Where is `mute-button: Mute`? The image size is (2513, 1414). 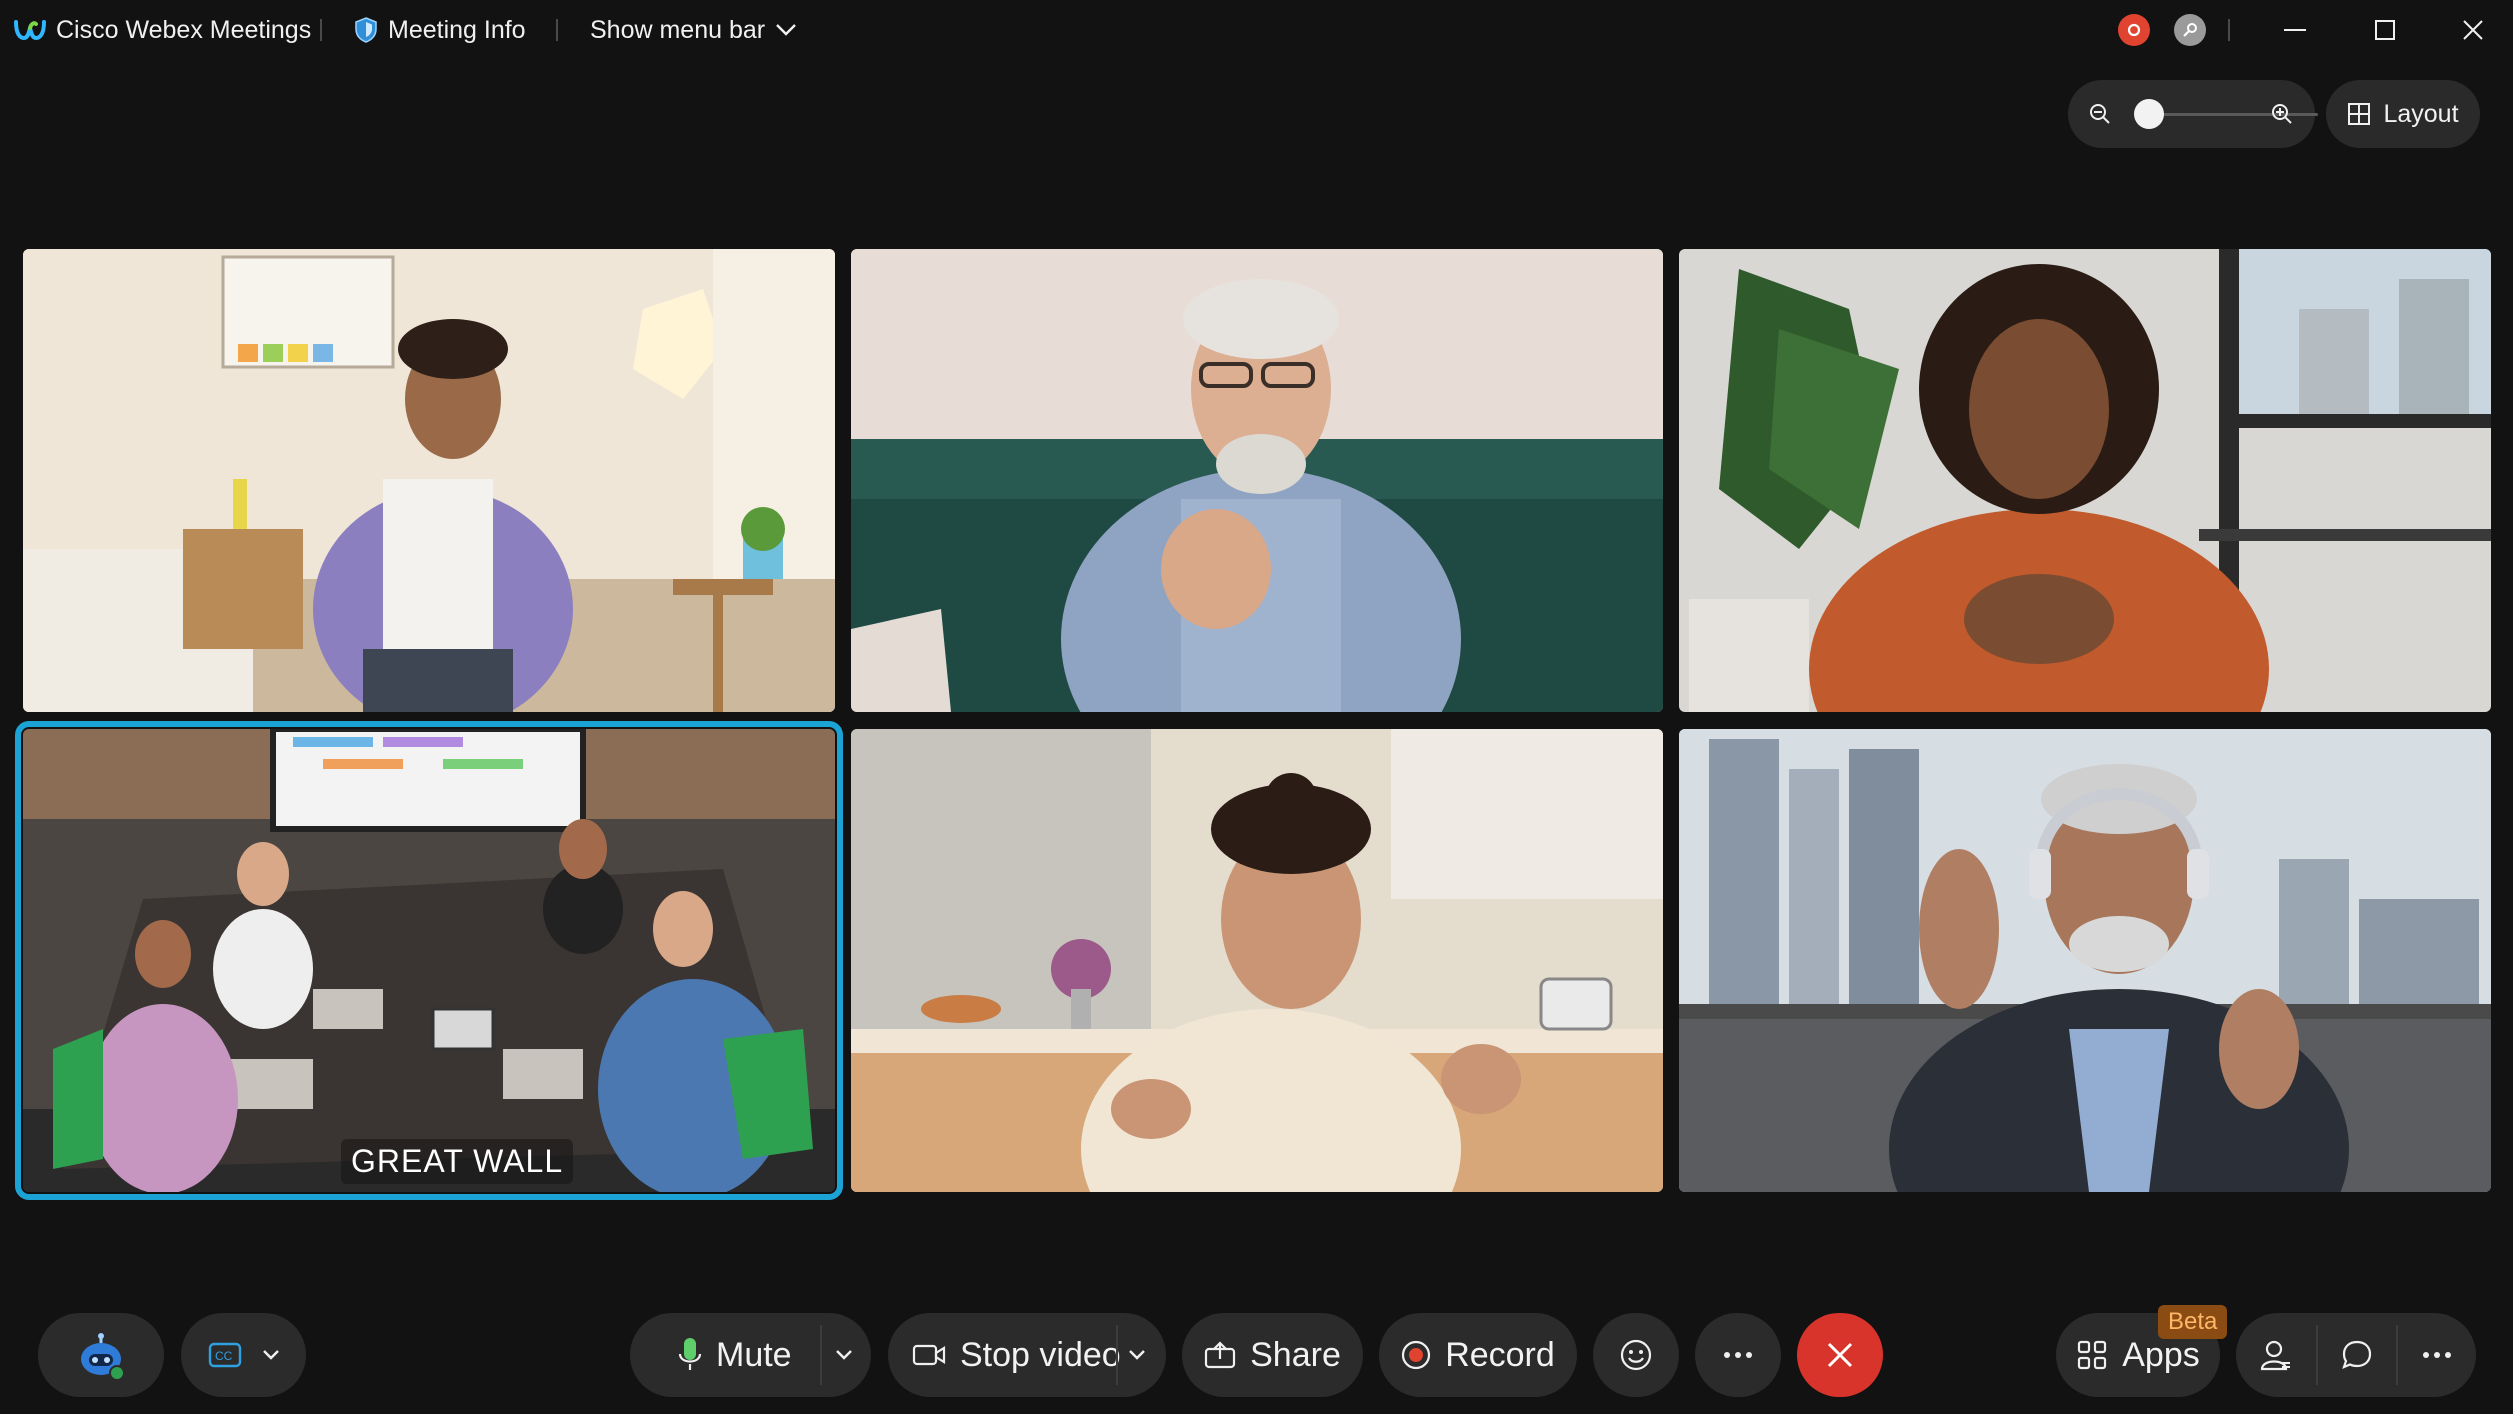 mute-button: Mute is located at coordinates (750, 1355).